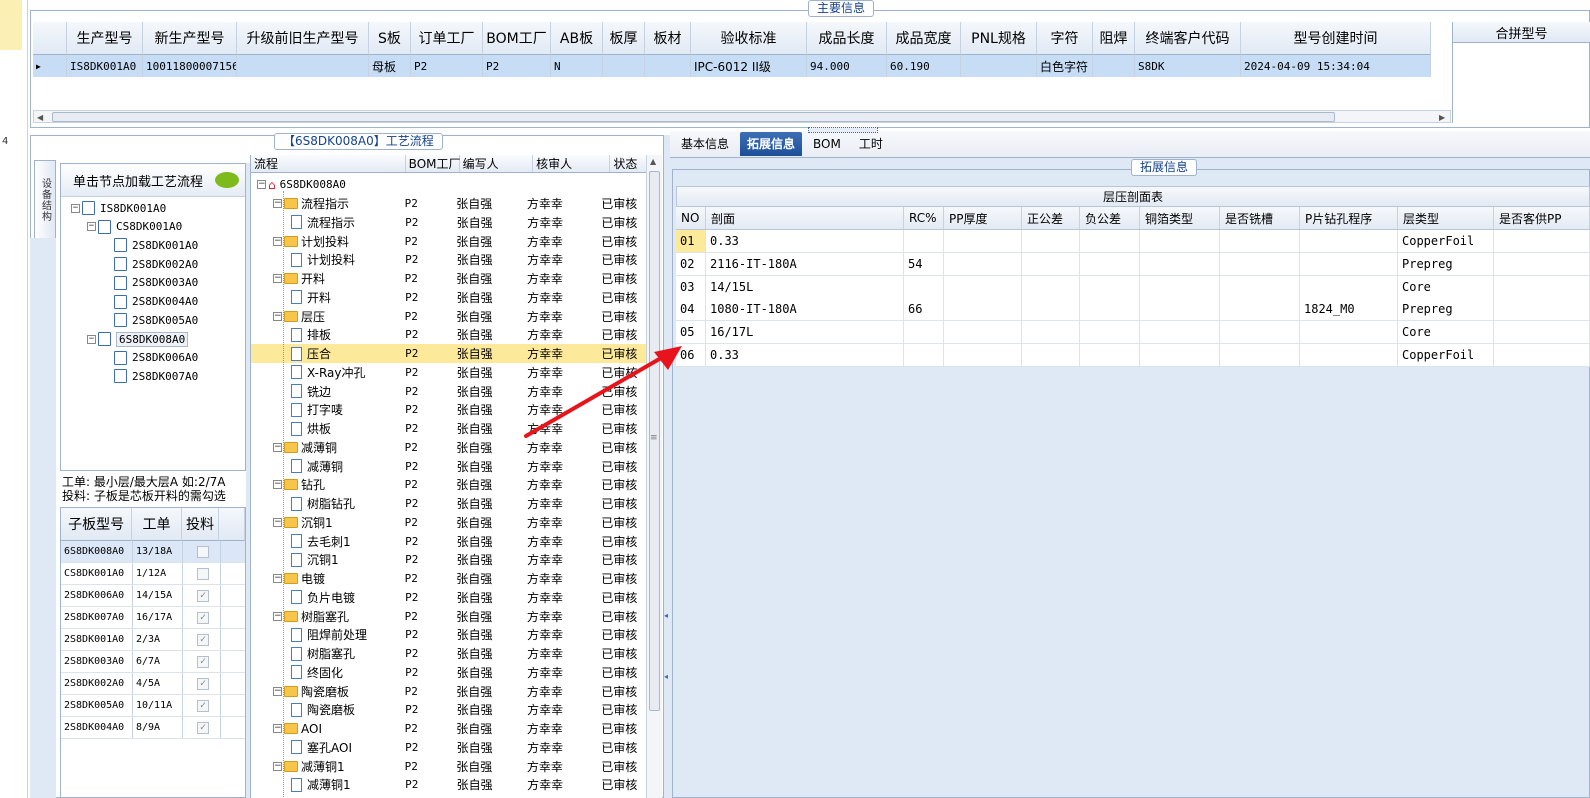 The height and width of the screenshot is (798, 1590). Describe the element at coordinates (805, 286) in the screenshot. I see `lam-cell: 14/15L` at that location.